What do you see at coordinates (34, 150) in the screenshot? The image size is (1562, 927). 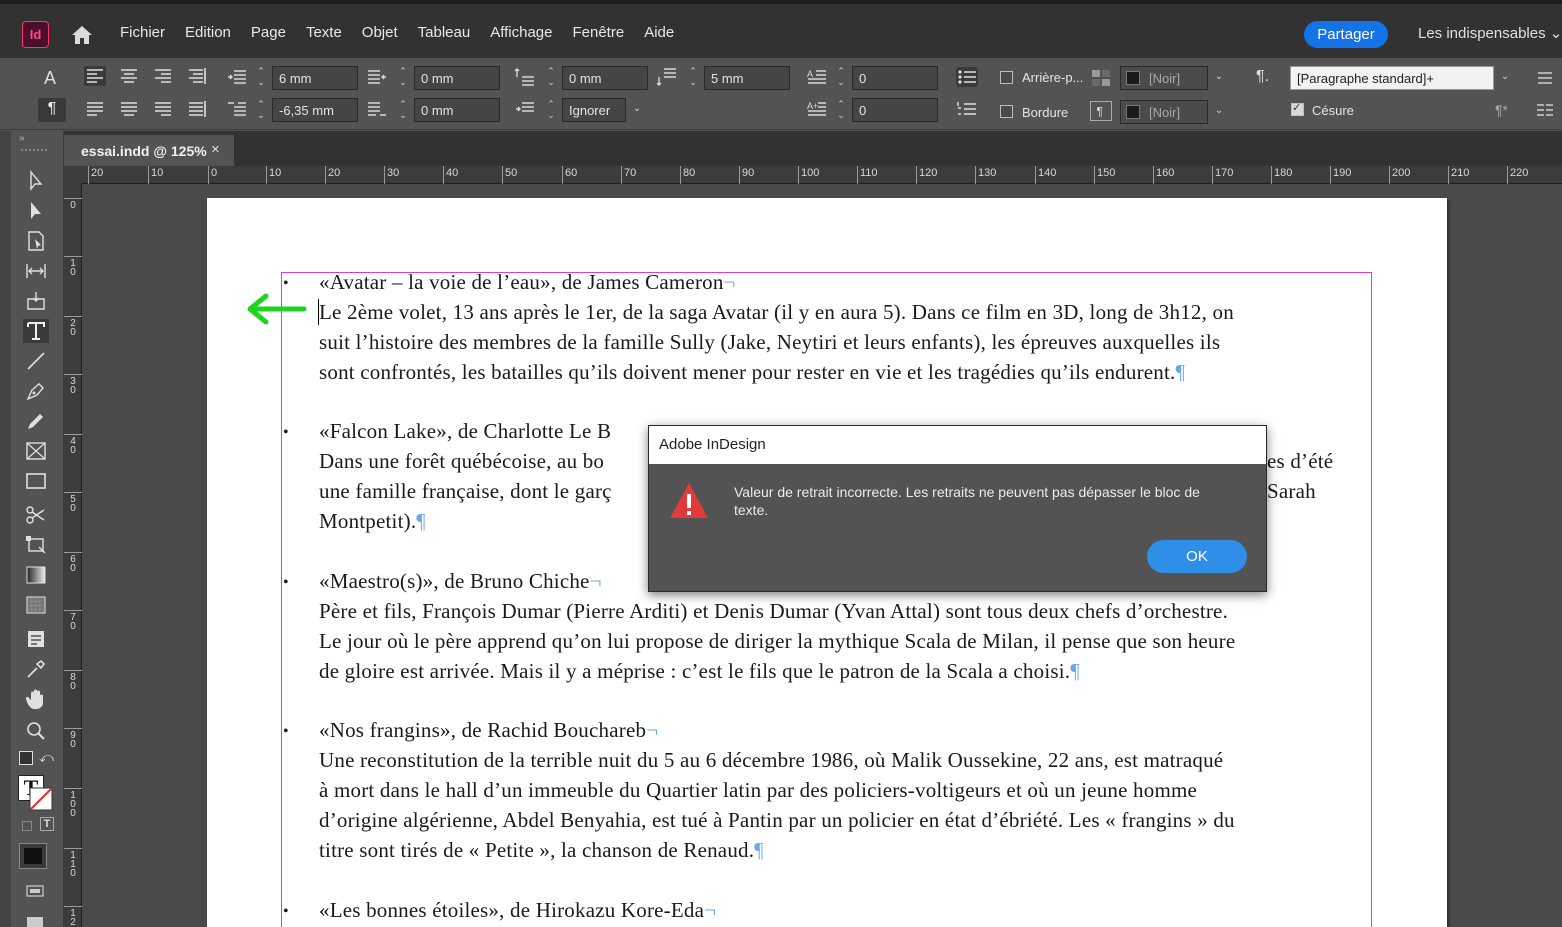 I see `panel-grip` at bounding box center [34, 150].